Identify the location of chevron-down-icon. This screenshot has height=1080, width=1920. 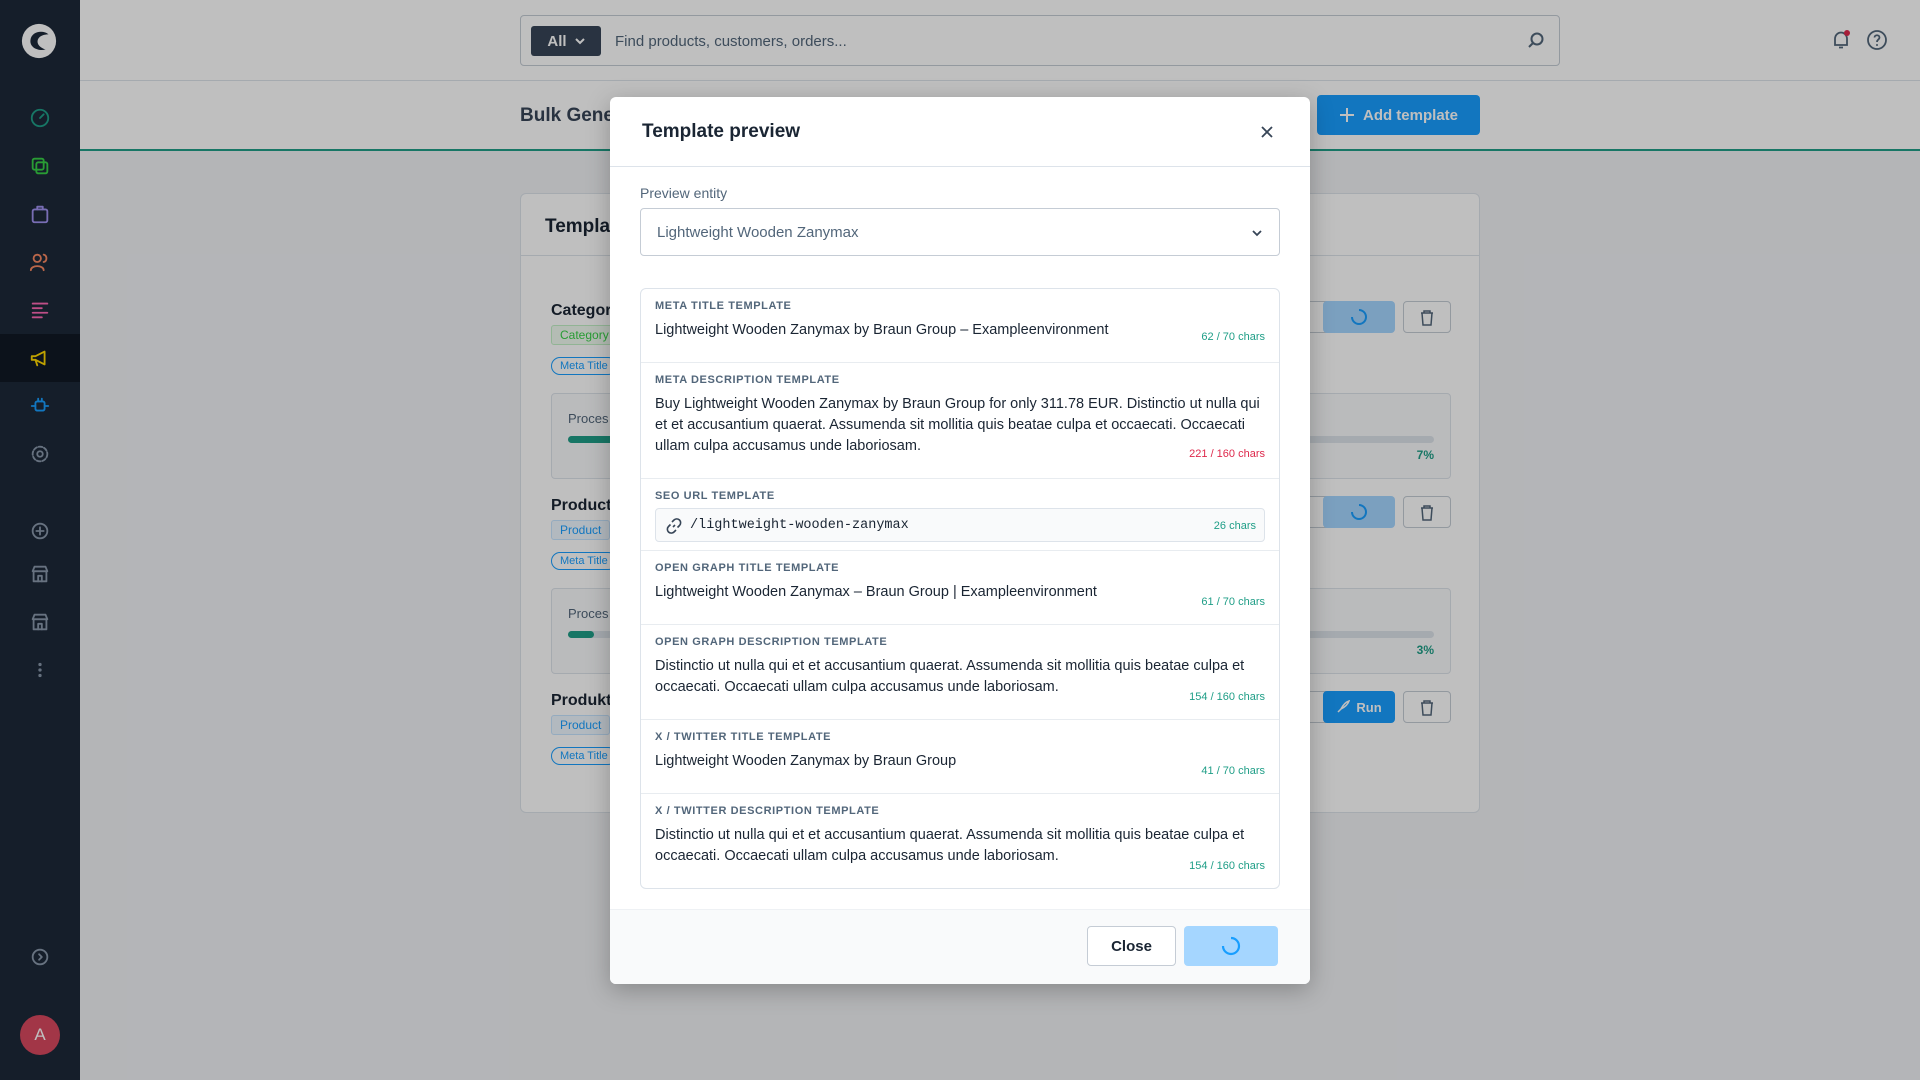
(1257, 233).